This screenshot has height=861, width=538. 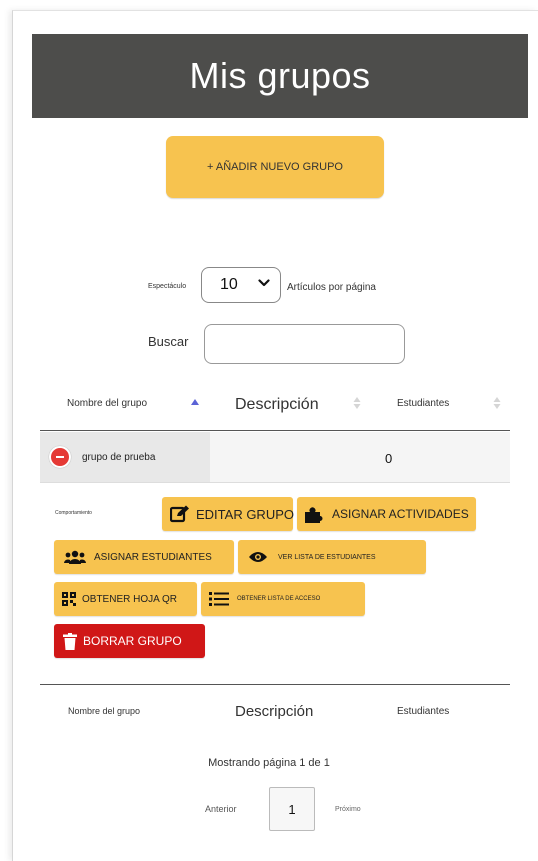 What do you see at coordinates (219, 599) in the screenshot?
I see `list-icon` at bounding box center [219, 599].